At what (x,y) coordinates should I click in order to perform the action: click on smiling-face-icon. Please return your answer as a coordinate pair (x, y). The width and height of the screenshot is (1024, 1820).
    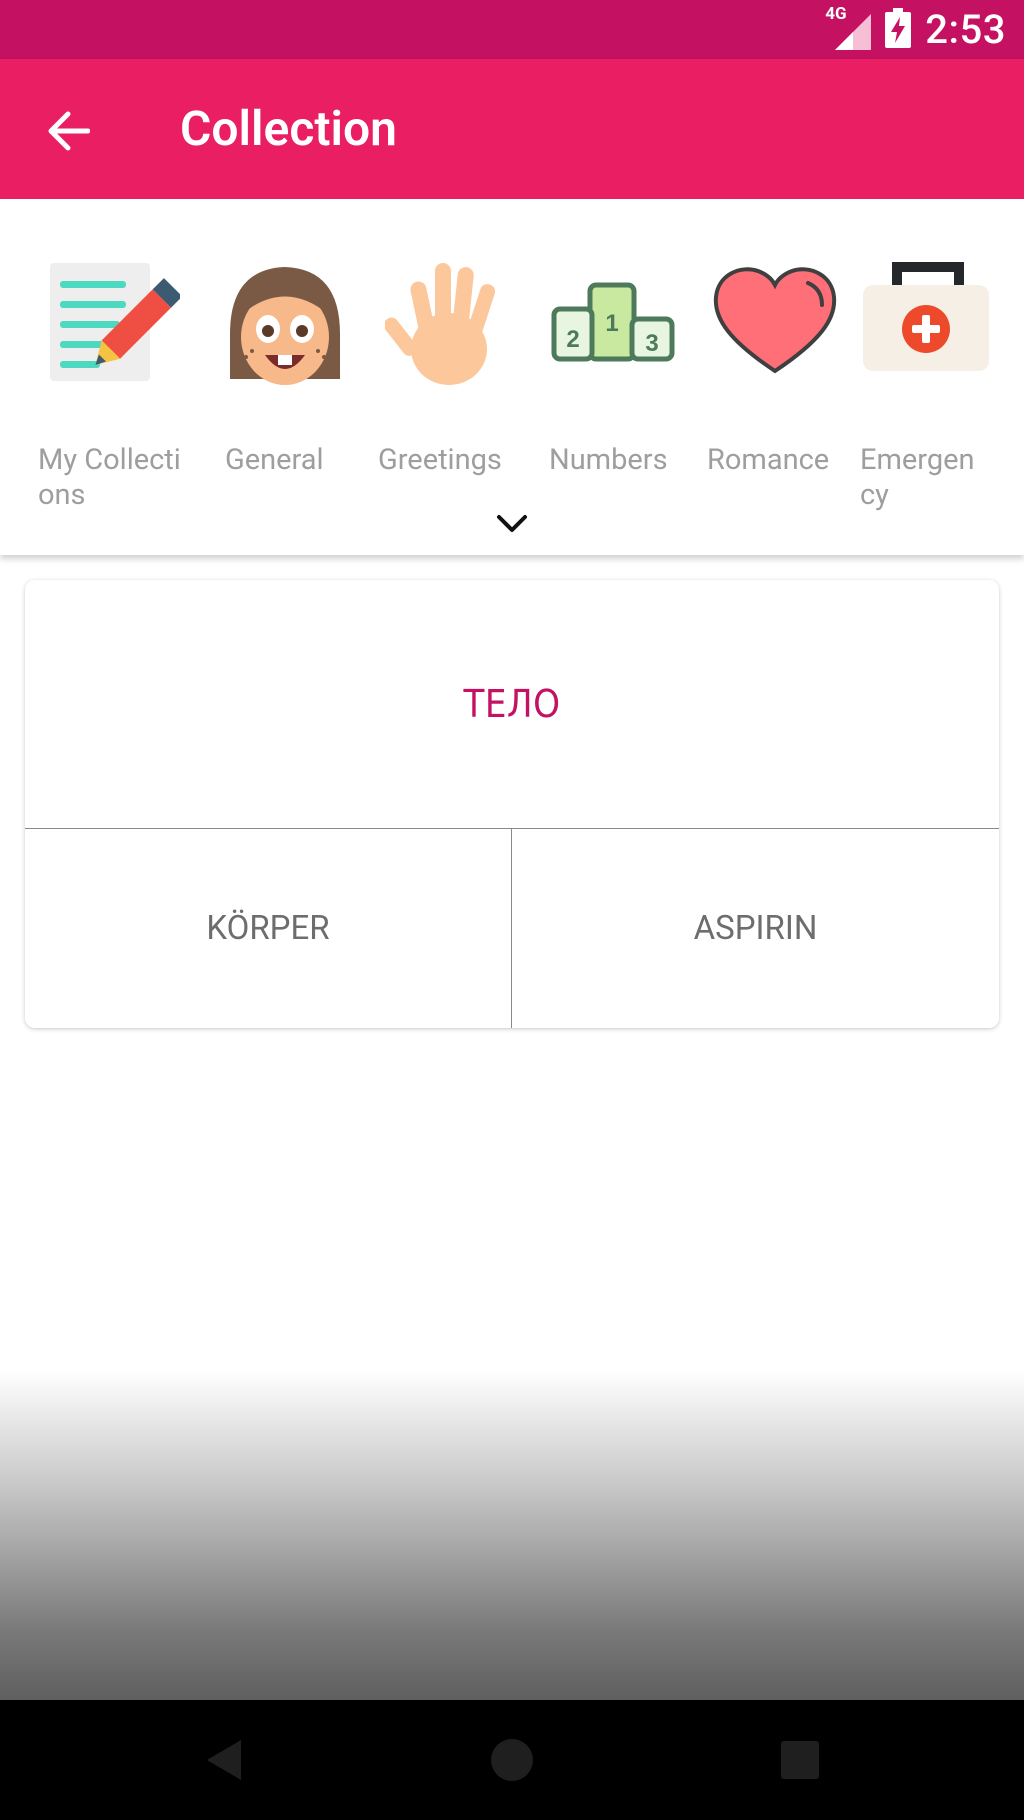
    Looking at the image, I should click on (285, 326).